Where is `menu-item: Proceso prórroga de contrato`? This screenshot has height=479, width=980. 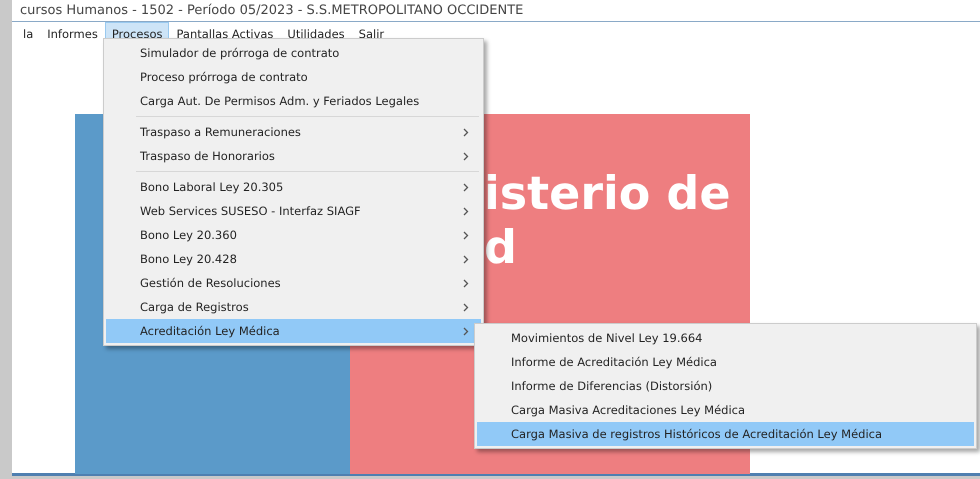 menu-item: Proceso prórroga de contrato is located at coordinates (293, 77).